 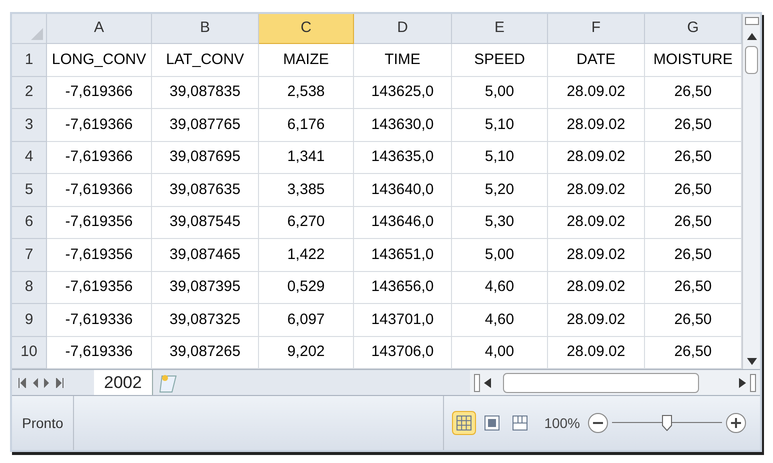 I want to click on table-cell: 143625,0, so click(x=403, y=92).